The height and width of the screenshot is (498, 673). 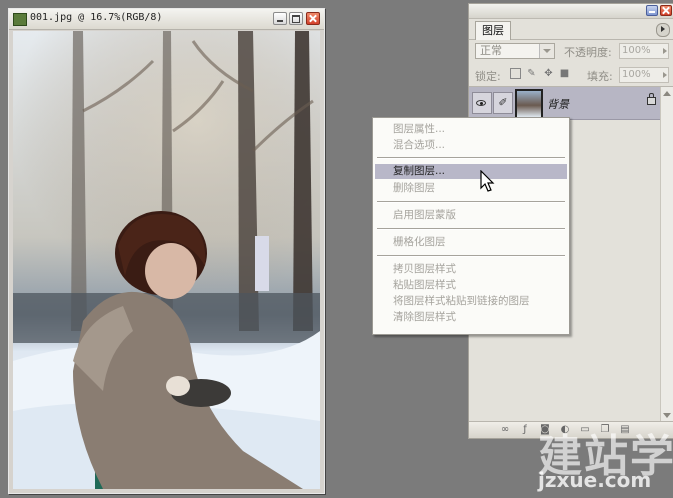 I want to click on panel-menu-icon, so click(x=663, y=30).